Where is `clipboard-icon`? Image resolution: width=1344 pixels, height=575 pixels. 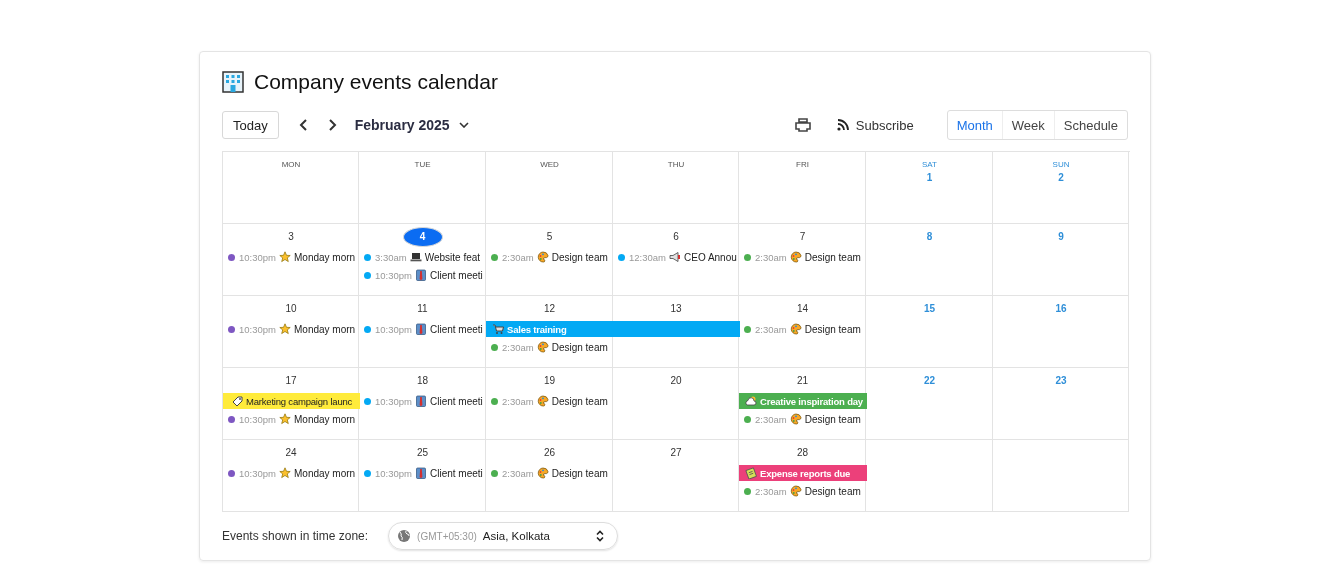 clipboard-icon is located at coordinates (751, 473).